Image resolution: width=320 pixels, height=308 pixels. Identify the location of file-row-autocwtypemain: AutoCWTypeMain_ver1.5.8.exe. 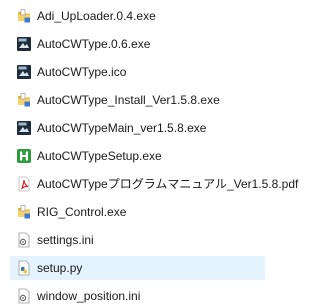
(137, 128).